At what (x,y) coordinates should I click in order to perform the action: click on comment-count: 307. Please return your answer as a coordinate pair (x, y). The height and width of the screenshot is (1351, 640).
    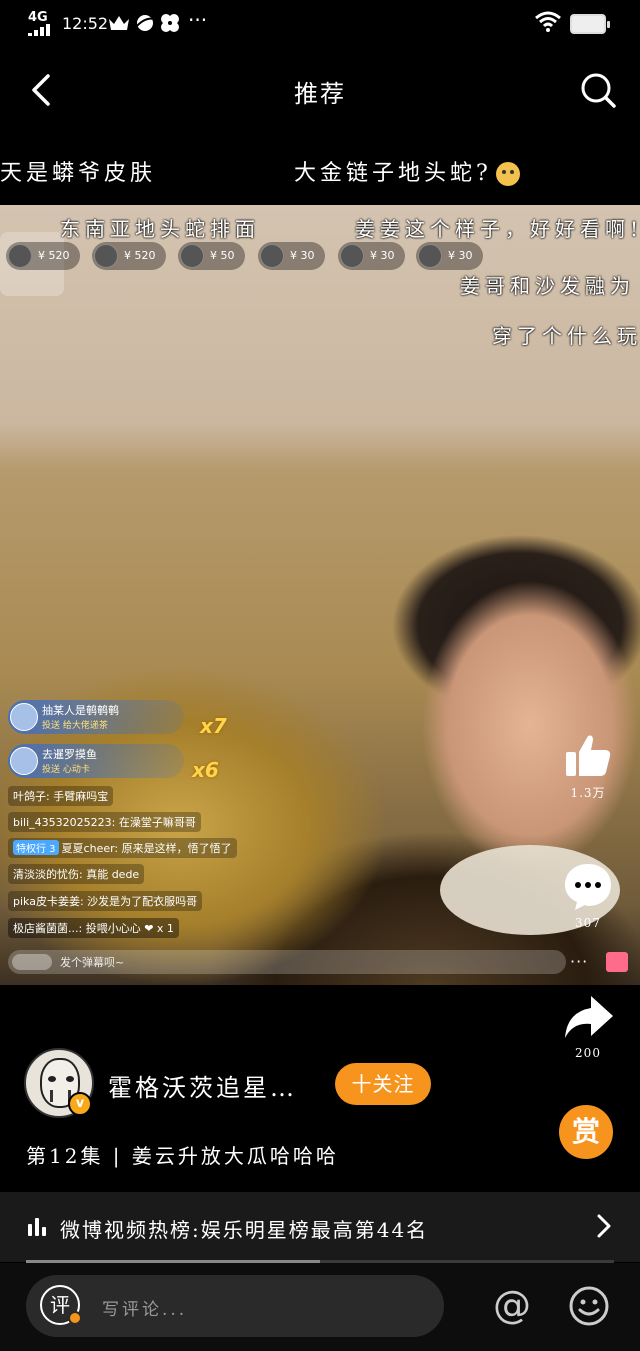
    Looking at the image, I should click on (588, 923).